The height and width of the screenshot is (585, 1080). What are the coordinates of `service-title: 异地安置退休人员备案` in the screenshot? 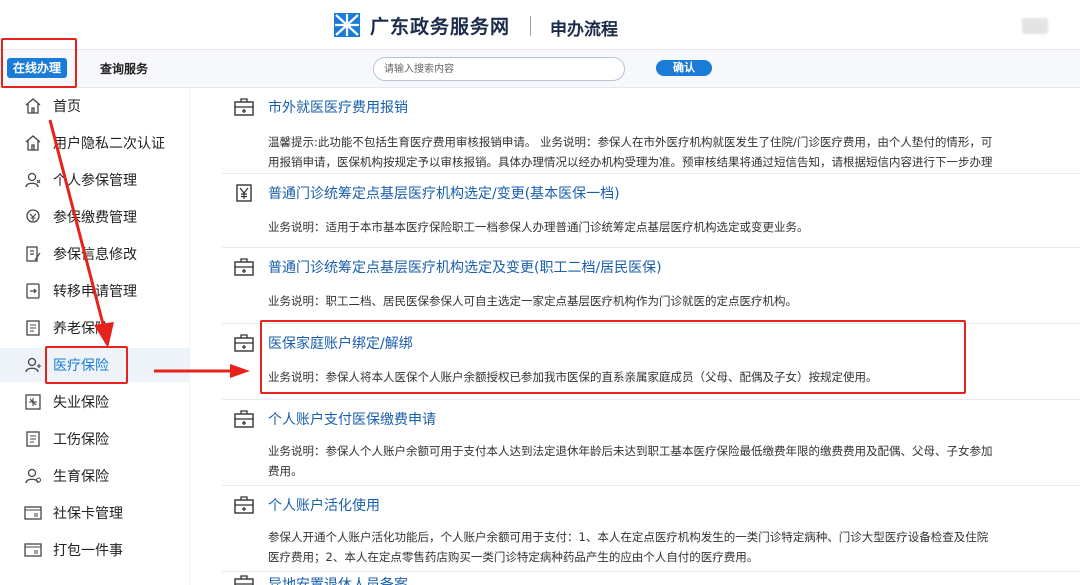 It's located at (338, 579).